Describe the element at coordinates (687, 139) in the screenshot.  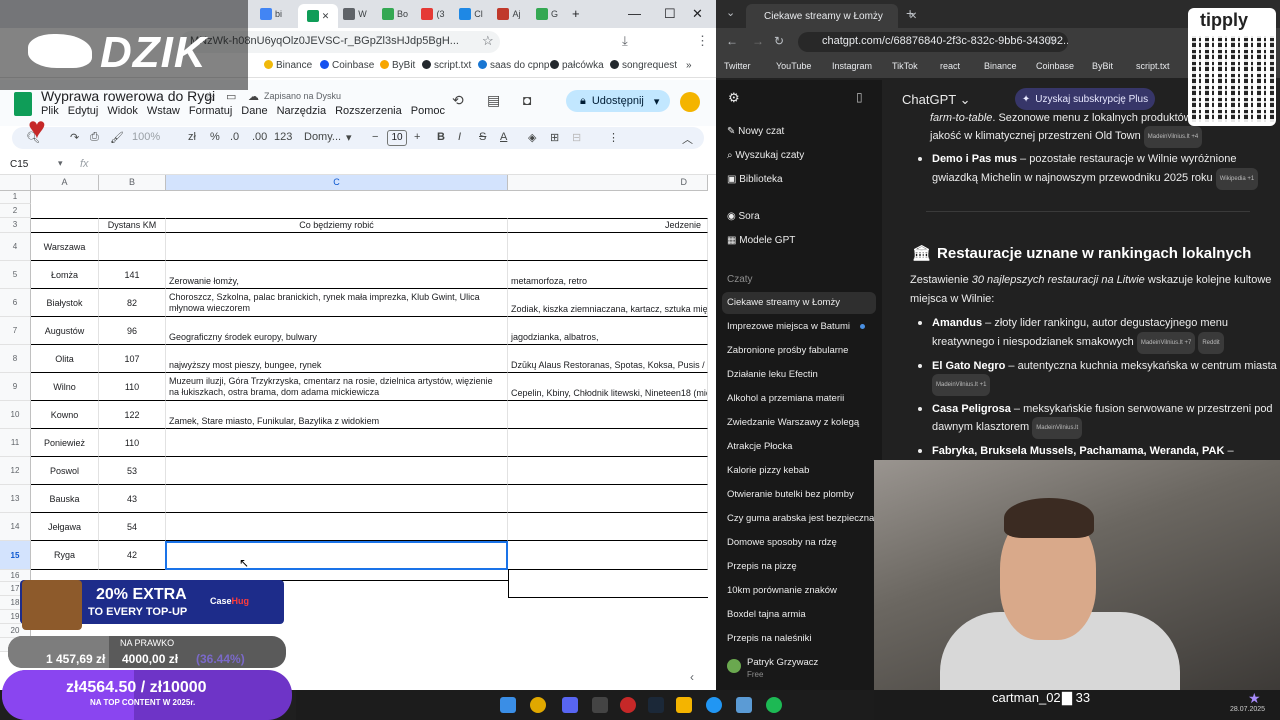
I see `collapse-toolbar-icon: ︿` at that location.